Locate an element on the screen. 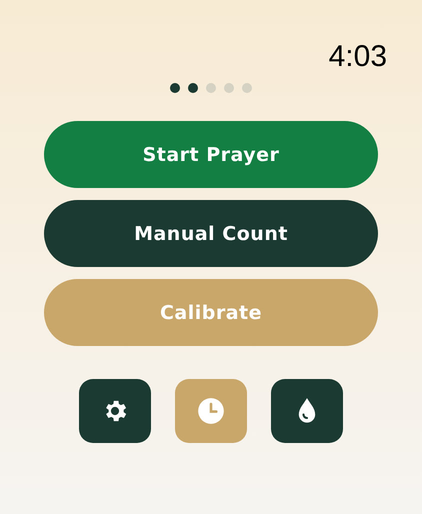  count-button: Manual Count is located at coordinates (211, 233).